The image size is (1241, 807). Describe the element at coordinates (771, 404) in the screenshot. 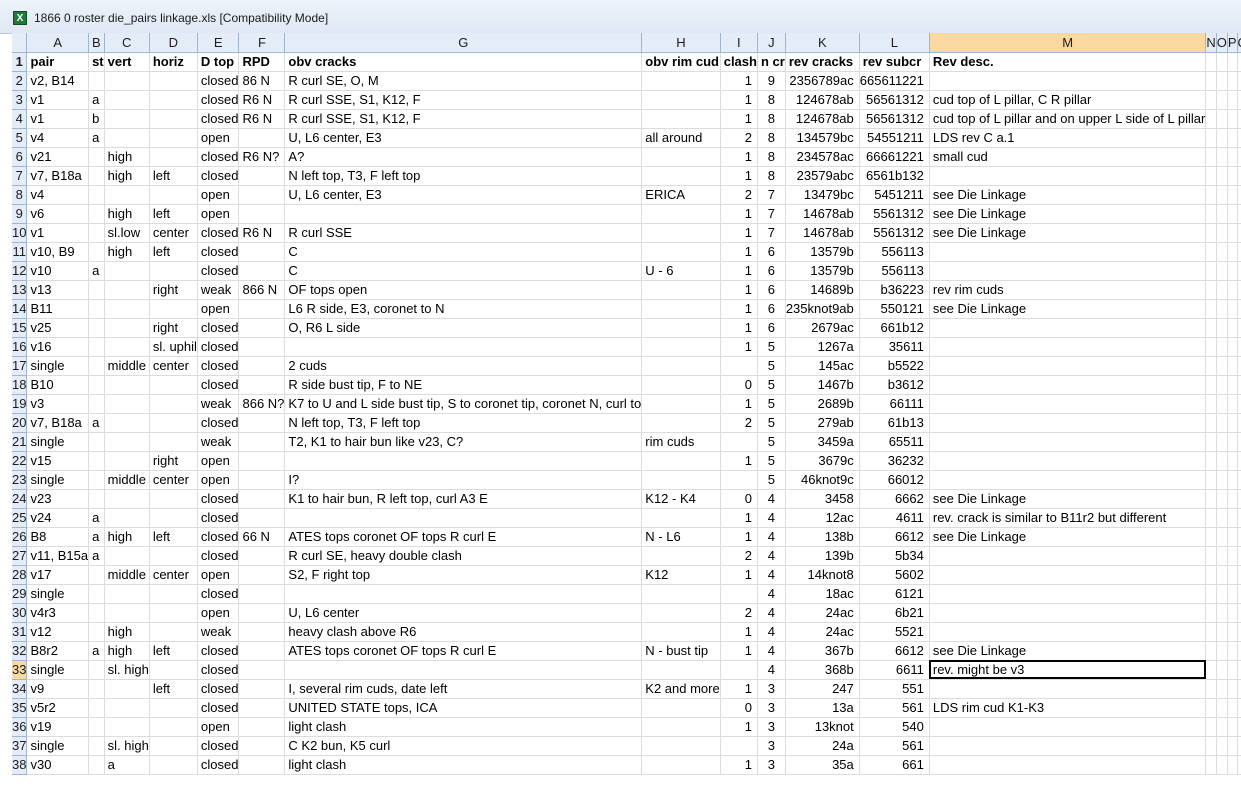

I see `cell-j19: 5` at that location.